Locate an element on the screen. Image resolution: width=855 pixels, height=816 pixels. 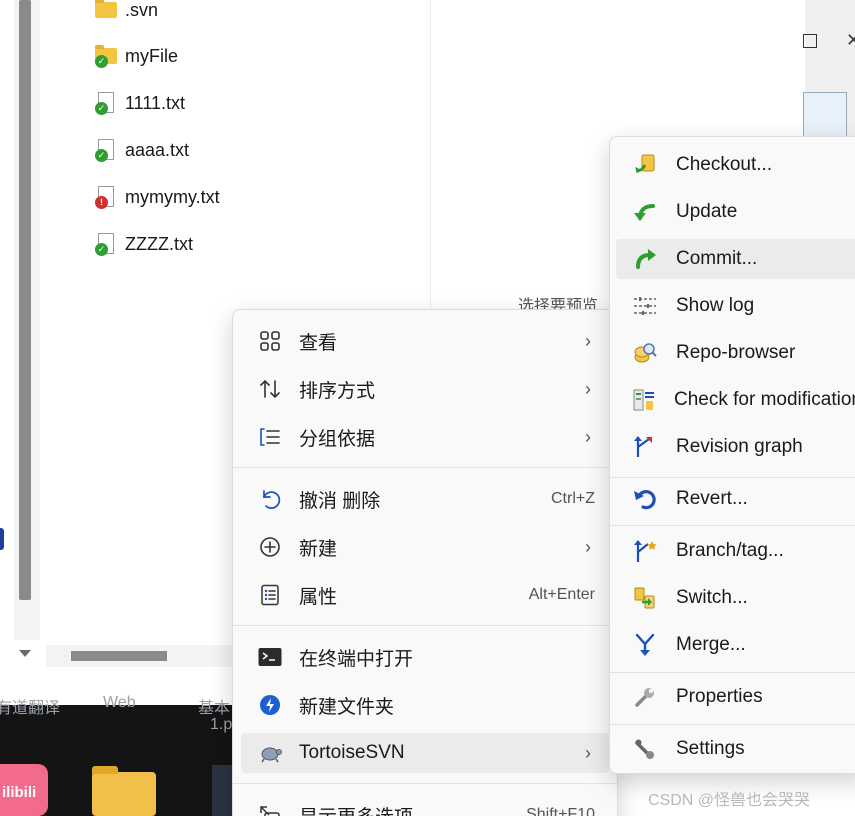
close-icon: ✕ is located at coordinates (850, 40).